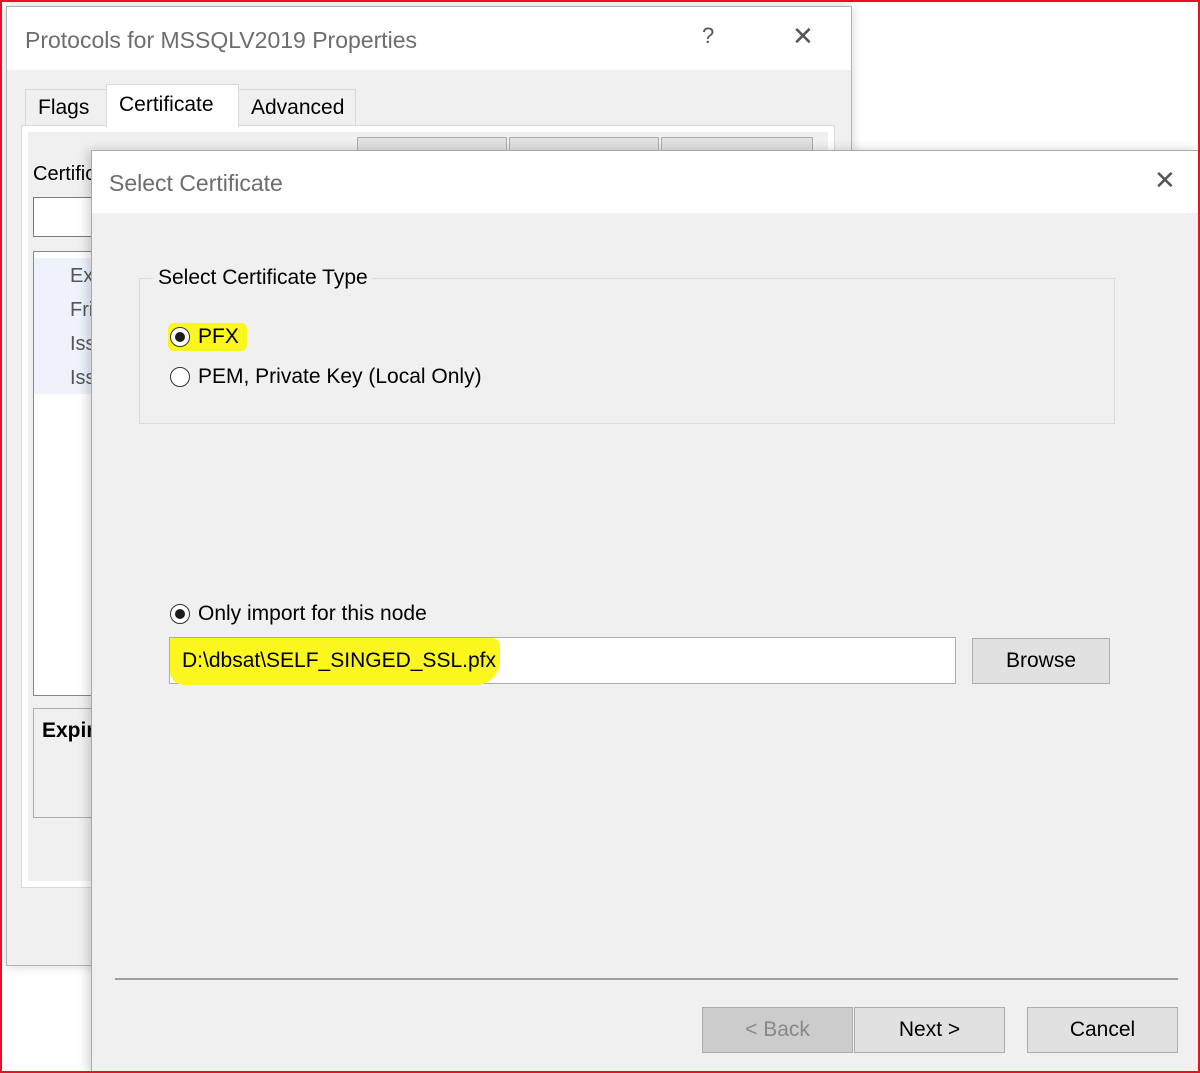 The height and width of the screenshot is (1073, 1200). Describe the element at coordinates (180, 377) in the screenshot. I see `radio-unchecked-icon` at that location.